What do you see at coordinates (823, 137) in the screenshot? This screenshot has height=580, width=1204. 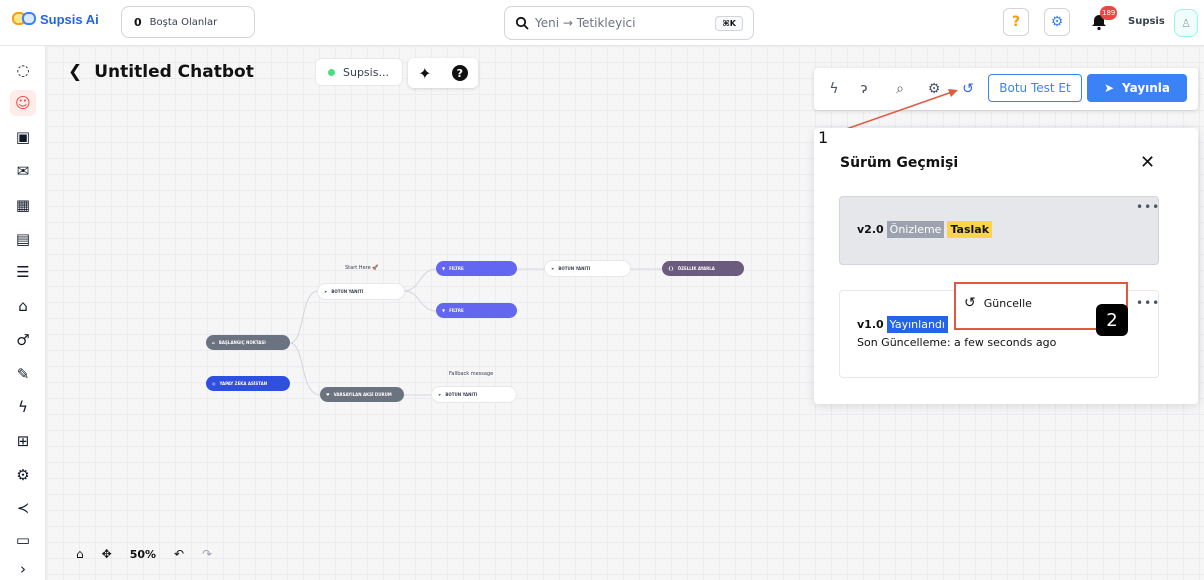 I see `annotation-step-1: 1` at bounding box center [823, 137].